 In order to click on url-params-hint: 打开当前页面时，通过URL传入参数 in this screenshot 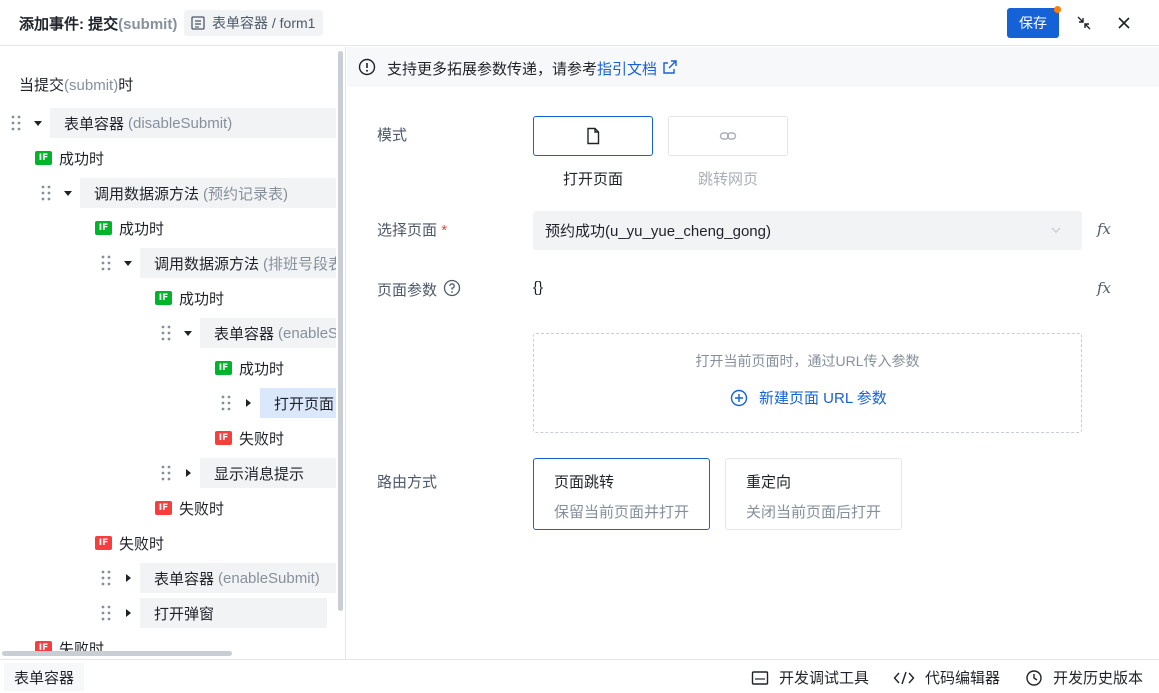, I will do `click(807, 361)`.